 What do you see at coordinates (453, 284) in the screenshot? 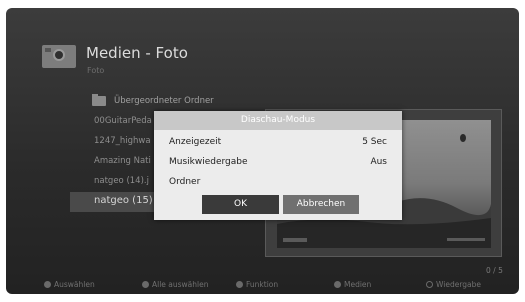
I see `hint-playback: Wiedergabe` at bounding box center [453, 284].